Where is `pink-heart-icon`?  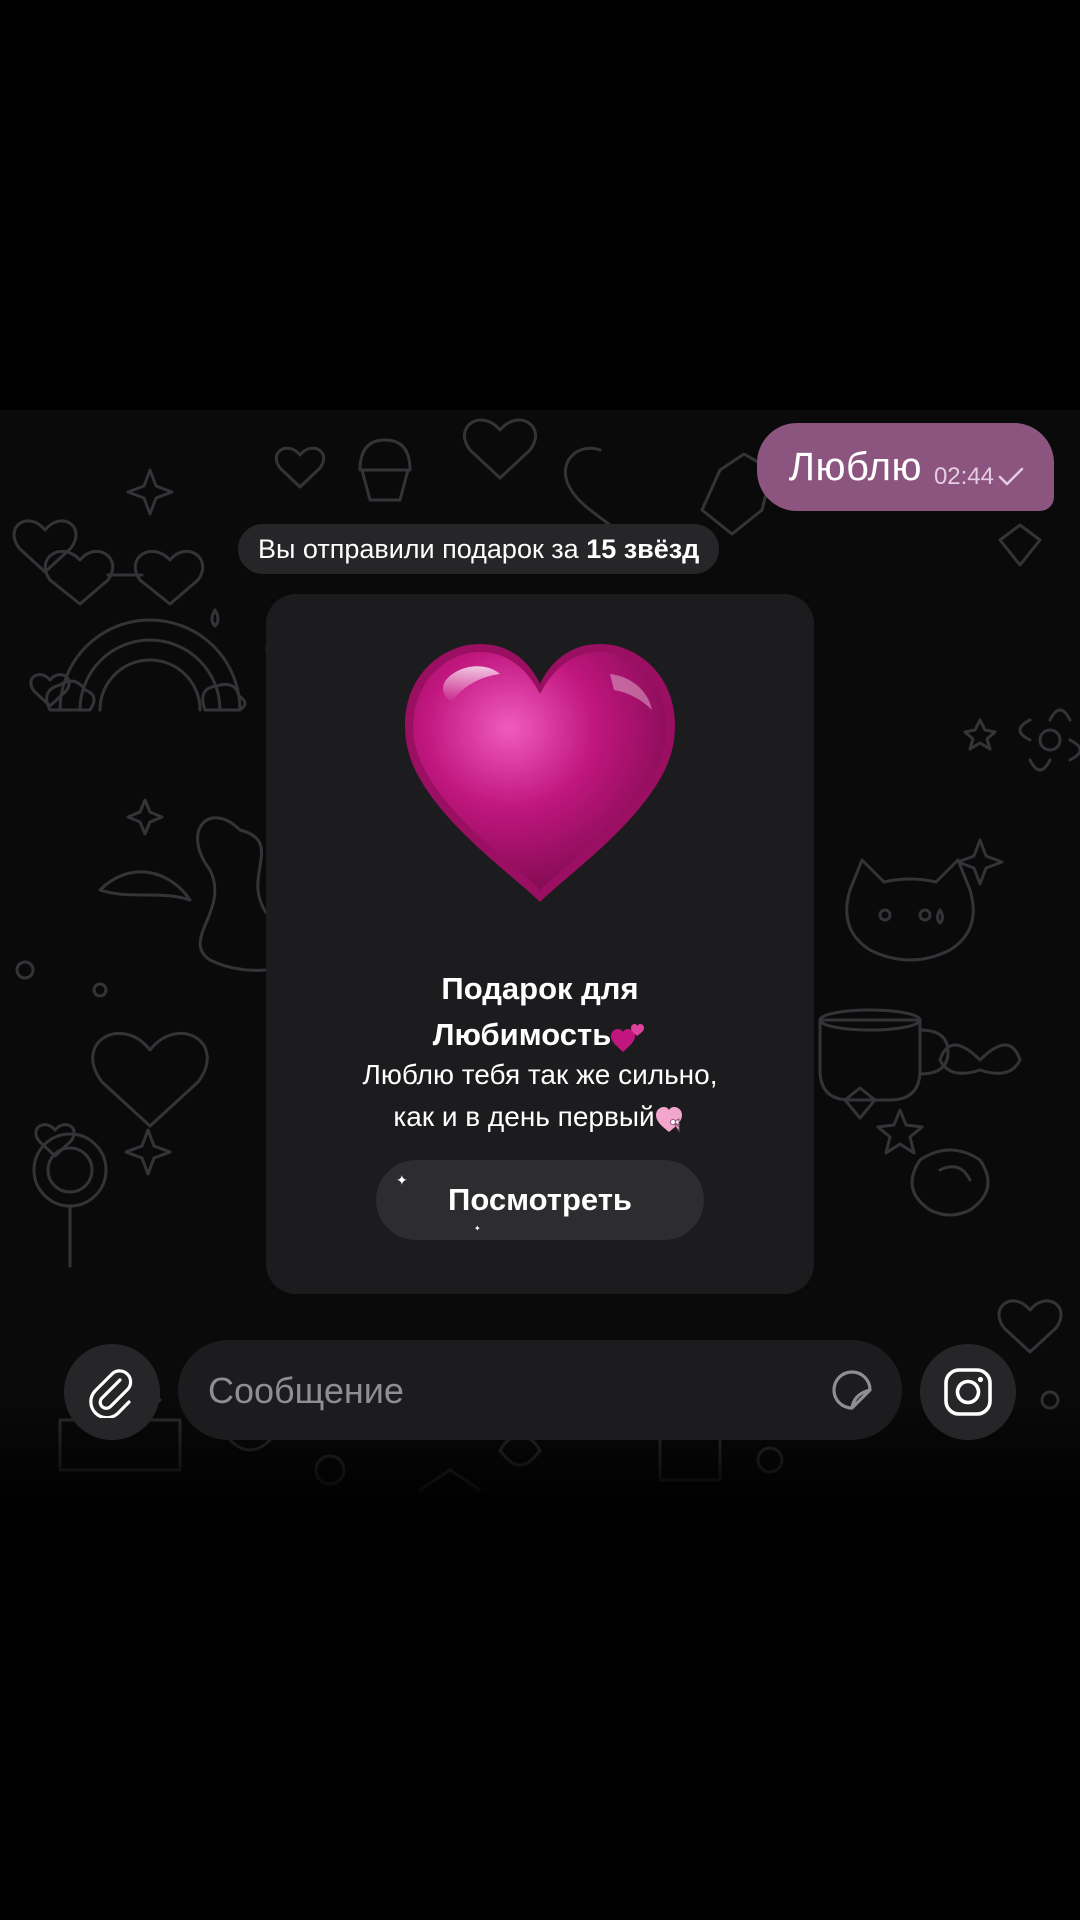 pink-heart-icon is located at coordinates (540, 773).